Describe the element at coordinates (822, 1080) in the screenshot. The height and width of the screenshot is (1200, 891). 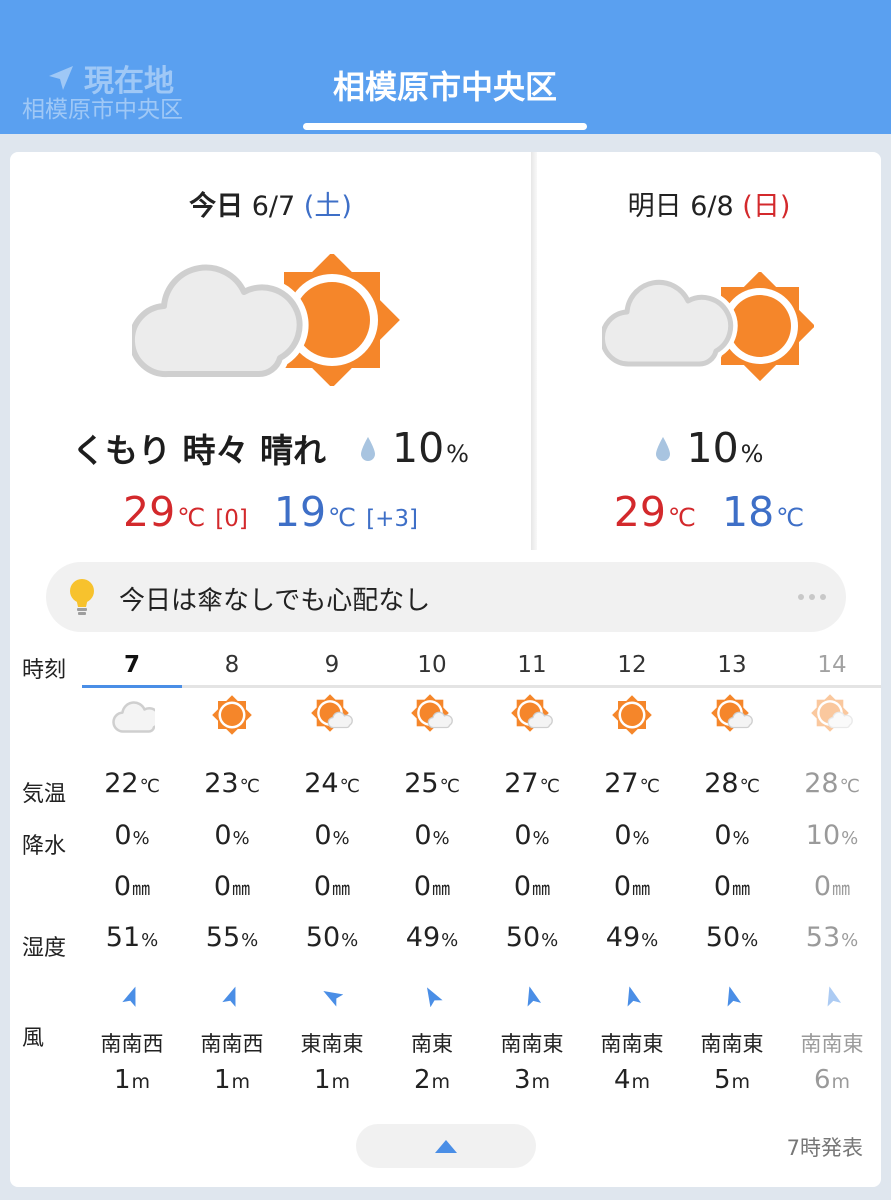
I see `hour-wind-speed-value: 6` at that location.